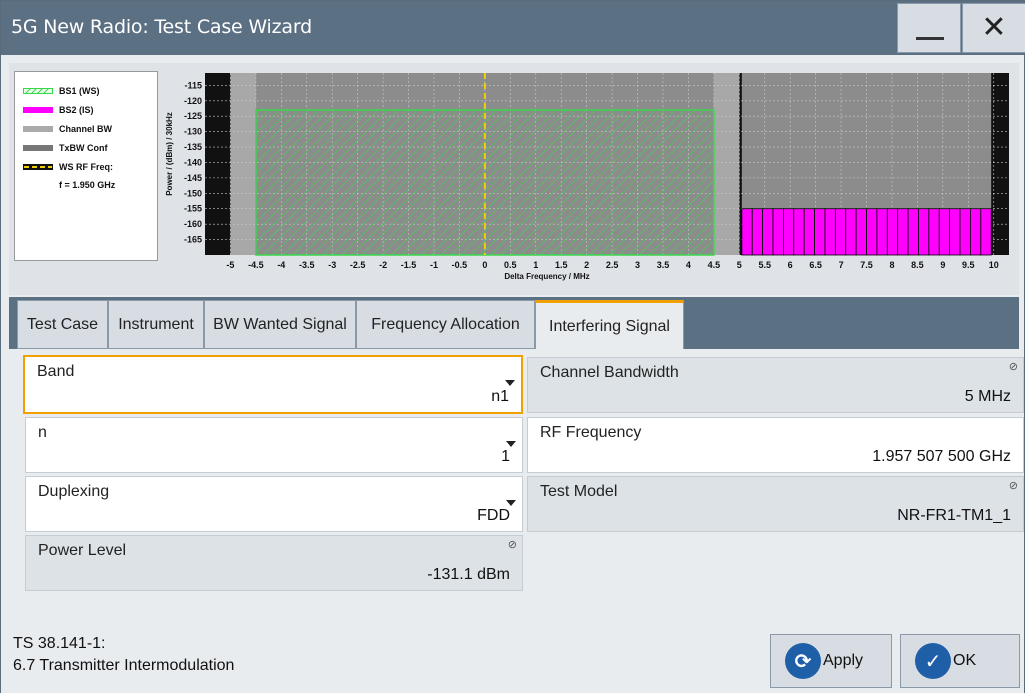 Image resolution: width=1025 pixels, height=693 pixels. I want to click on tab-test-case: Test Case, so click(62, 324).